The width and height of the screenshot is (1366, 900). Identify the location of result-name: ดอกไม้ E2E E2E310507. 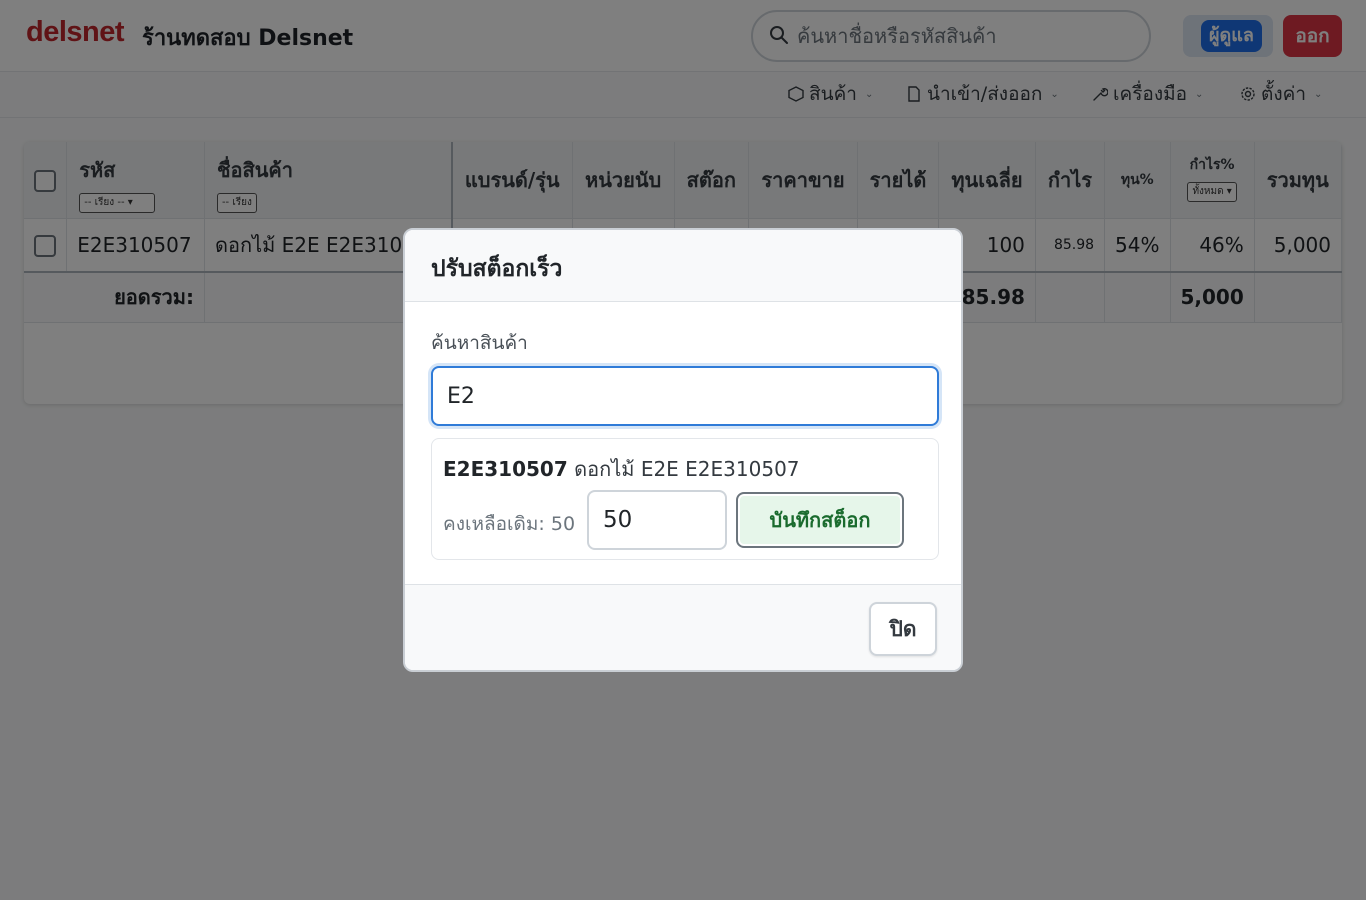
(687, 469).